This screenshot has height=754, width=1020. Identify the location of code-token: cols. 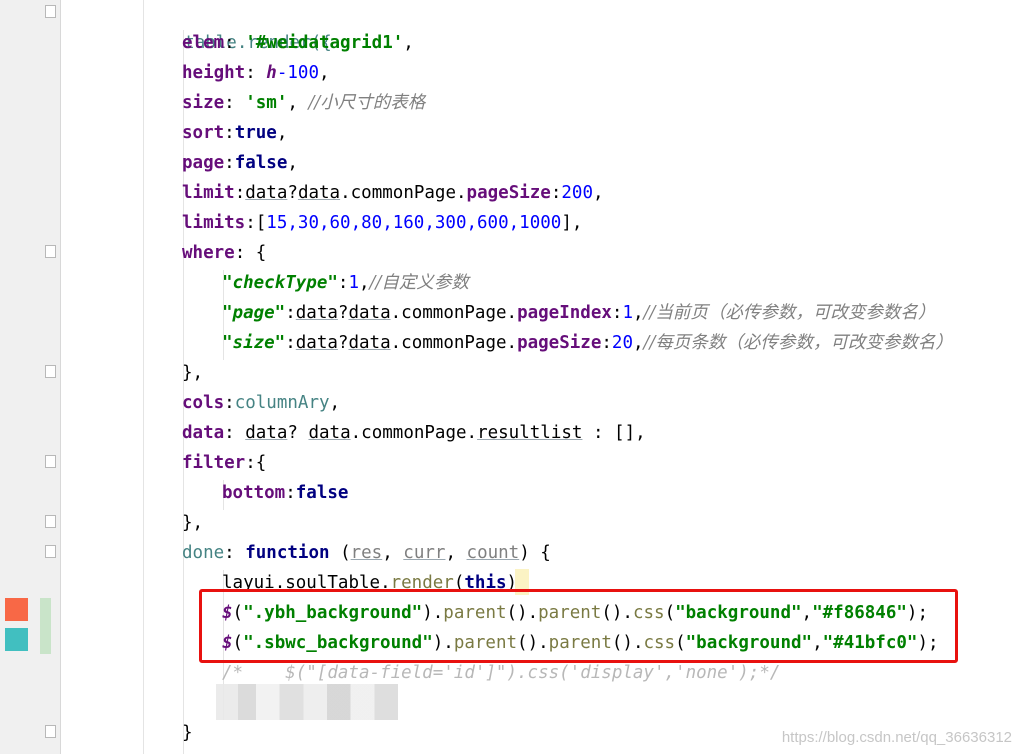
(203, 403).